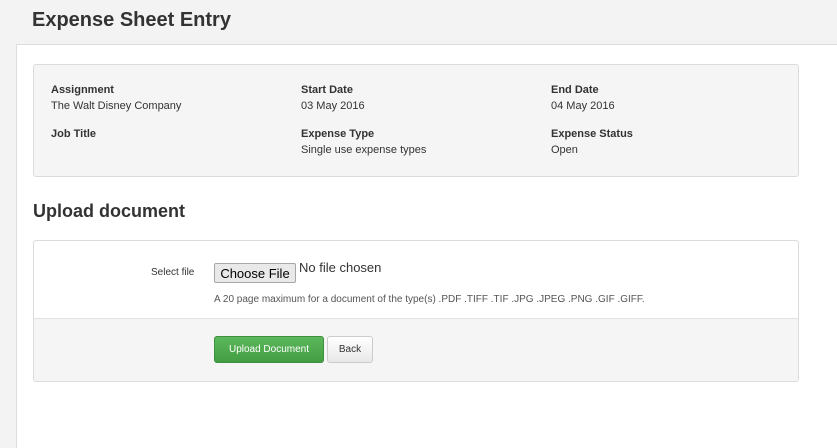  I want to click on end-date-value: 04 May 2016, so click(583, 106).